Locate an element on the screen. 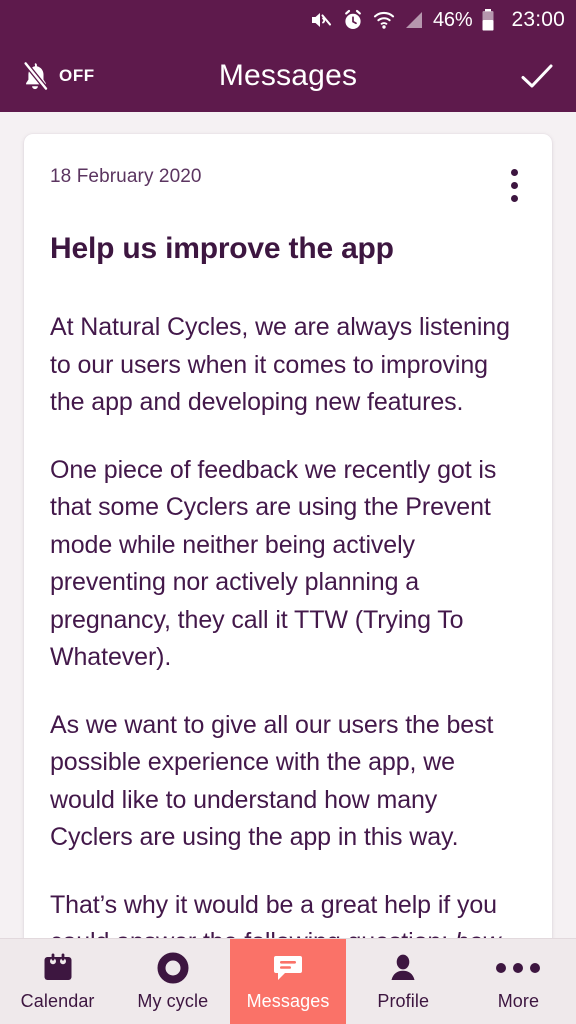 This screenshot has width=576, height=1024. wifi-icon is located at coordinates (384, 20).